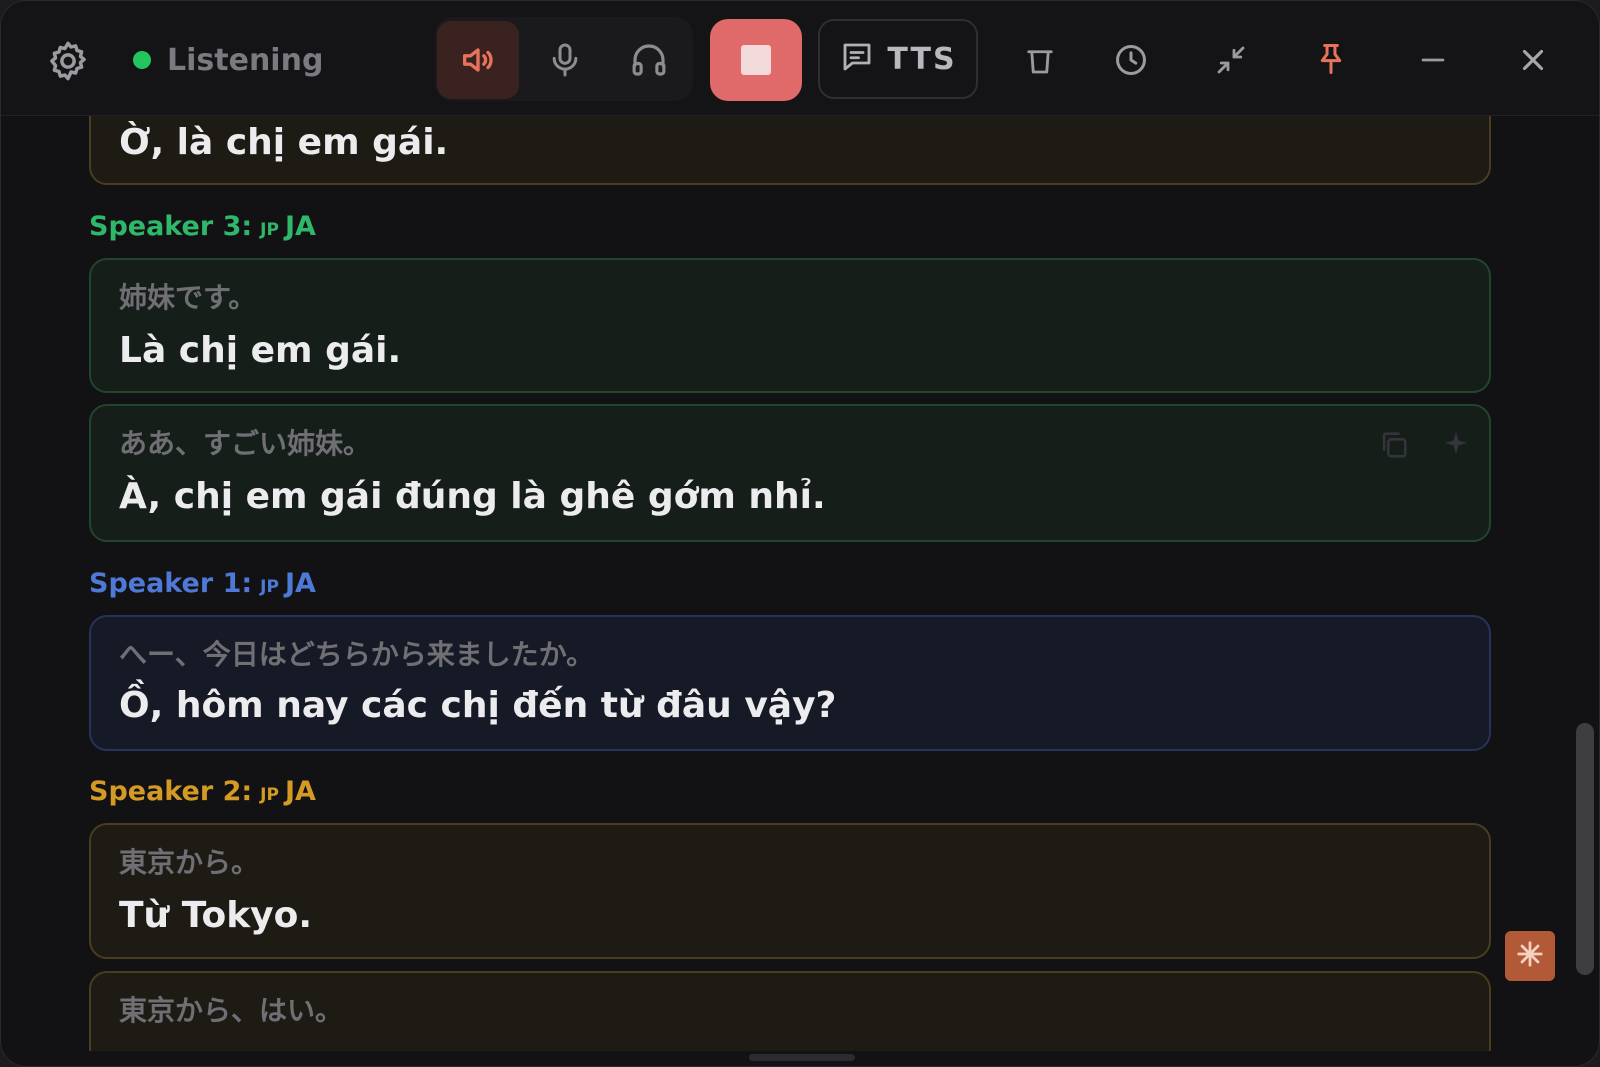  What do you see at coordinates (357, 654) in the screenshot?
I see `original-text: へー、今日はどちらから来ましたか。` at bounding box center [357, 654].